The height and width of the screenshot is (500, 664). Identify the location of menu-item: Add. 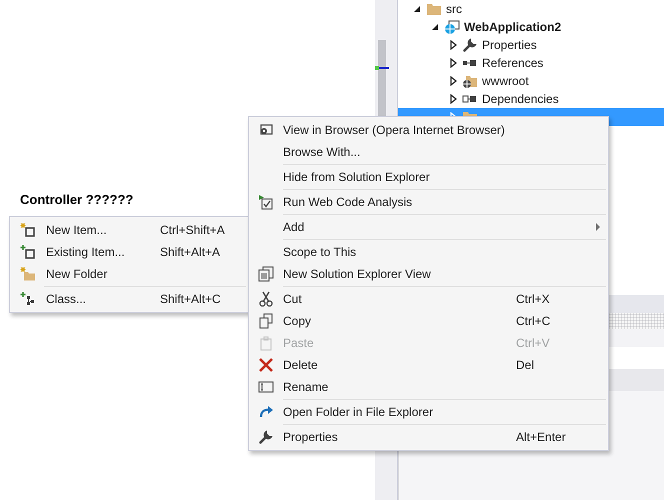
(428, 227).